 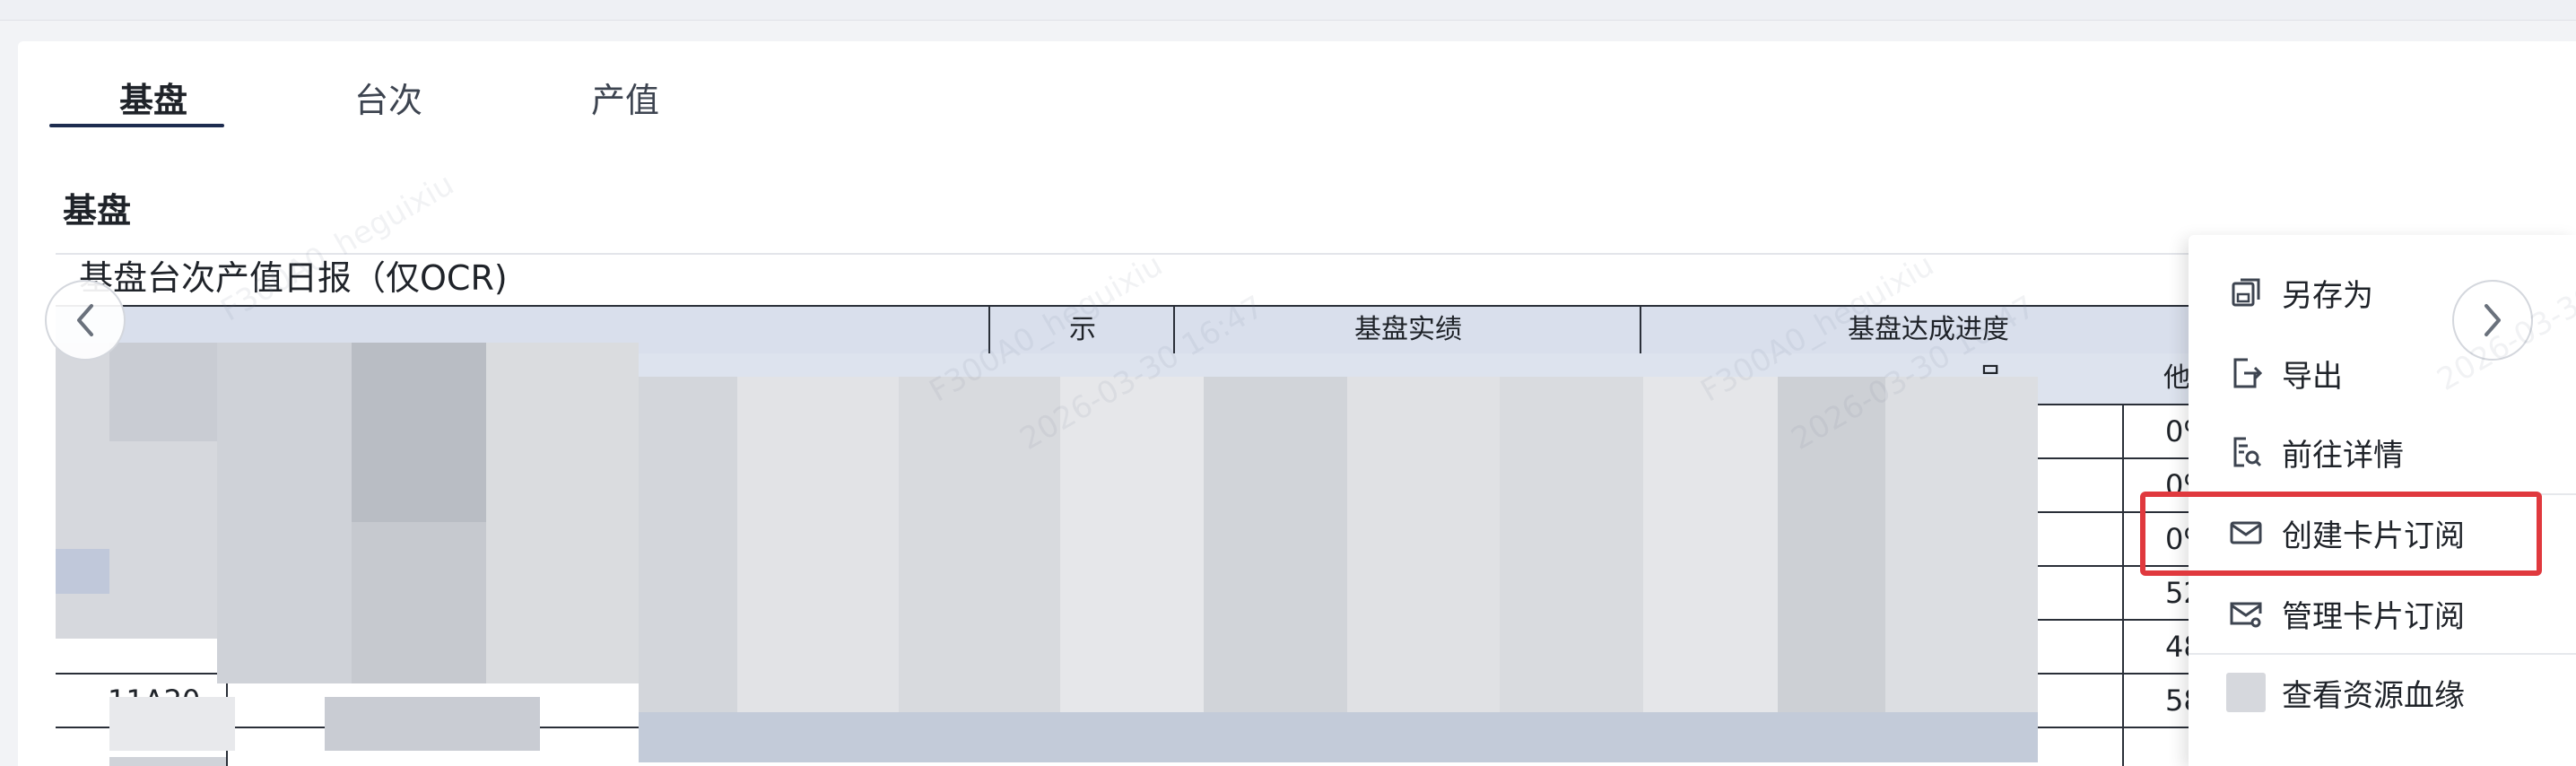 What do you see at coordinates (2246, 452) in the screenshot?
I see `detail-icon` at bounding box center [2246, 452].